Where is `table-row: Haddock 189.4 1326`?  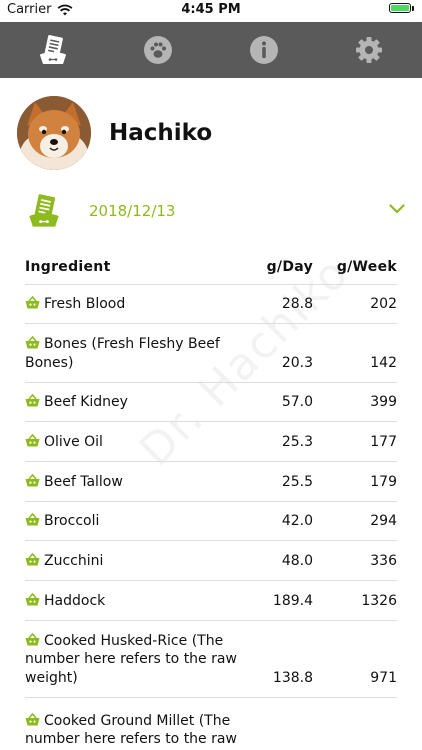 table-row: Haddock 189.4 1326 is located at coordinates (211, 601).